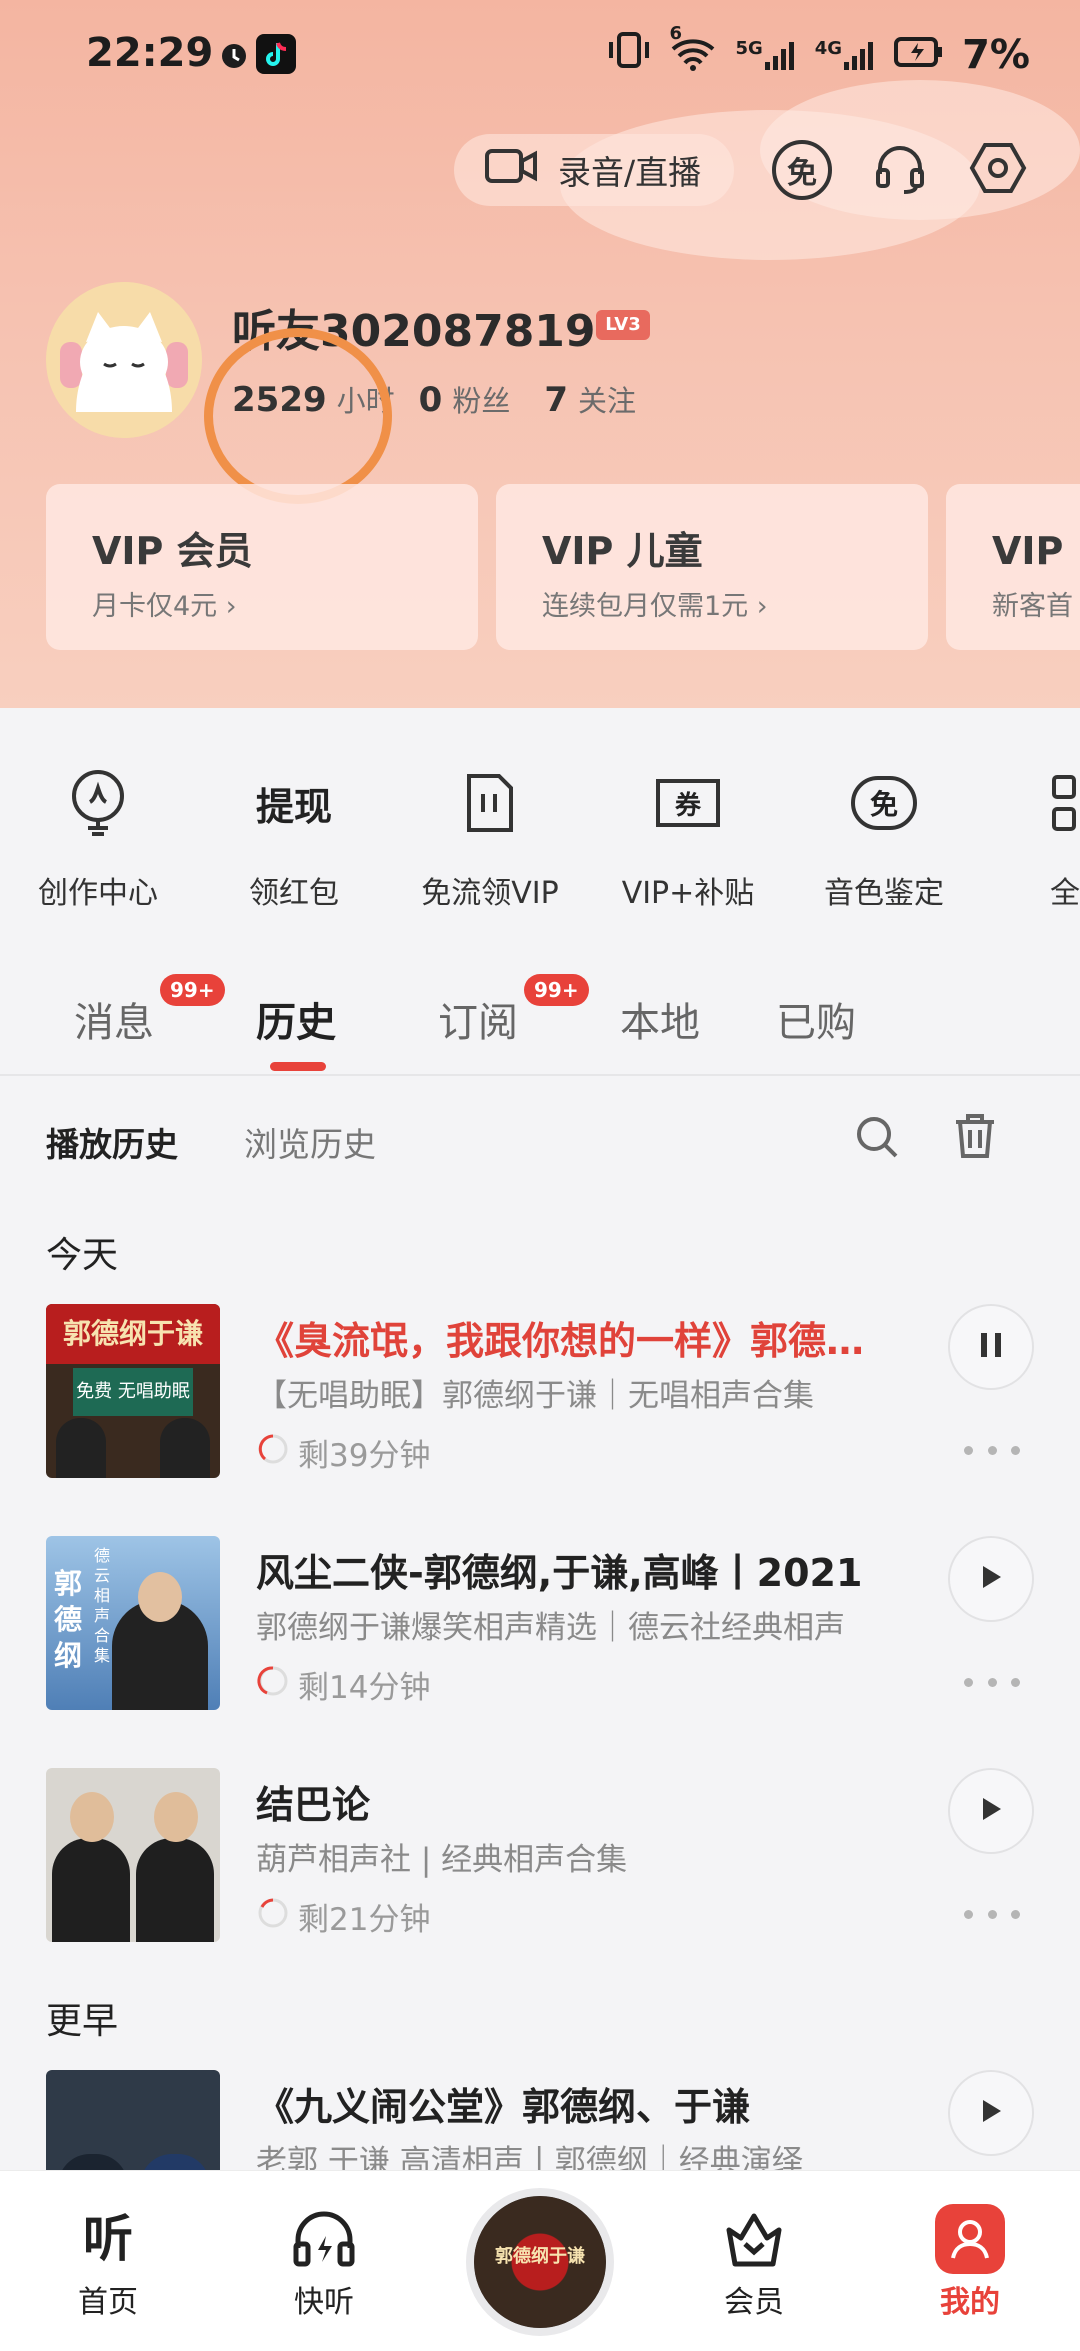 This screenshot has height=2351, width=1080. Describe the element at coordinates (276, 54) in the screenshot. I see `tiktok-icon` at that location.